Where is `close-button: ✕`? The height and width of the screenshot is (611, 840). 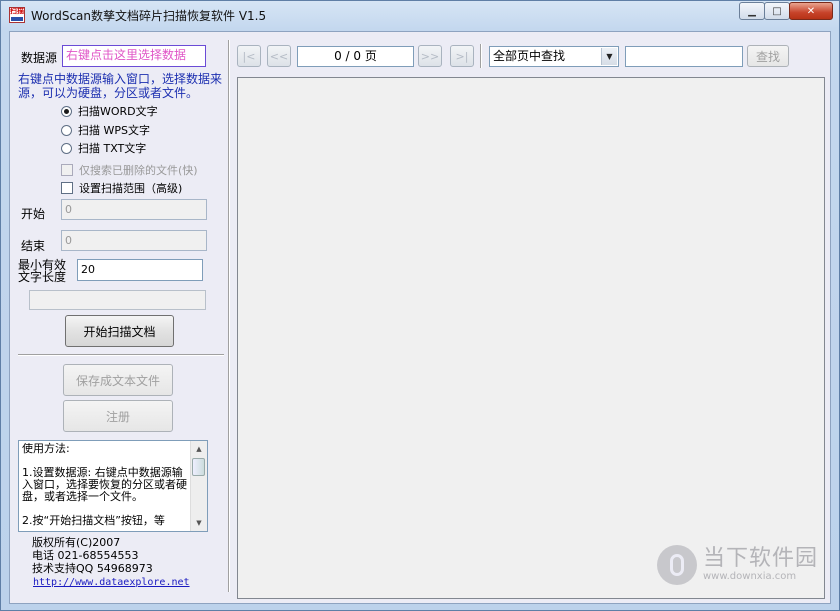
close-button: ✕ is located at coordinates (811, 11).